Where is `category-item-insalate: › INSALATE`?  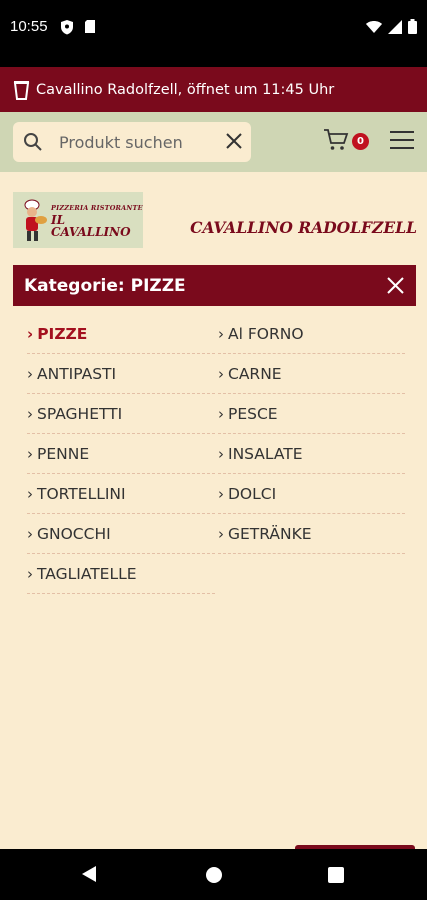 category-item-insalate: › INSALATE is located at coordinates (311, 454).